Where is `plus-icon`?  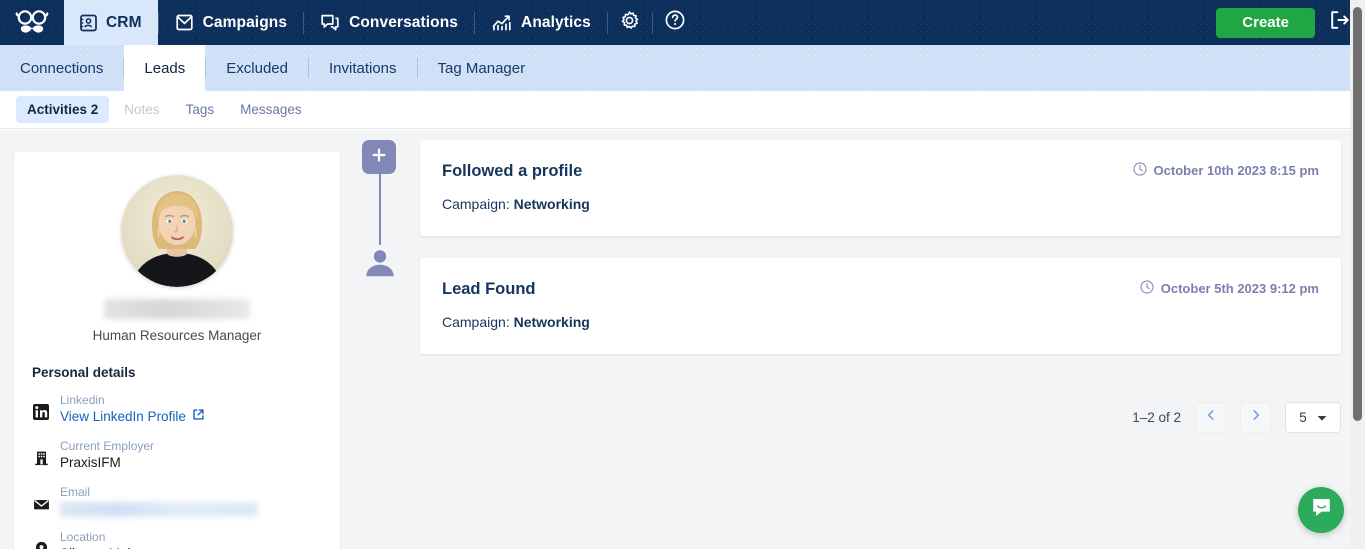 plus-icon is located at coordinates (379, 157).